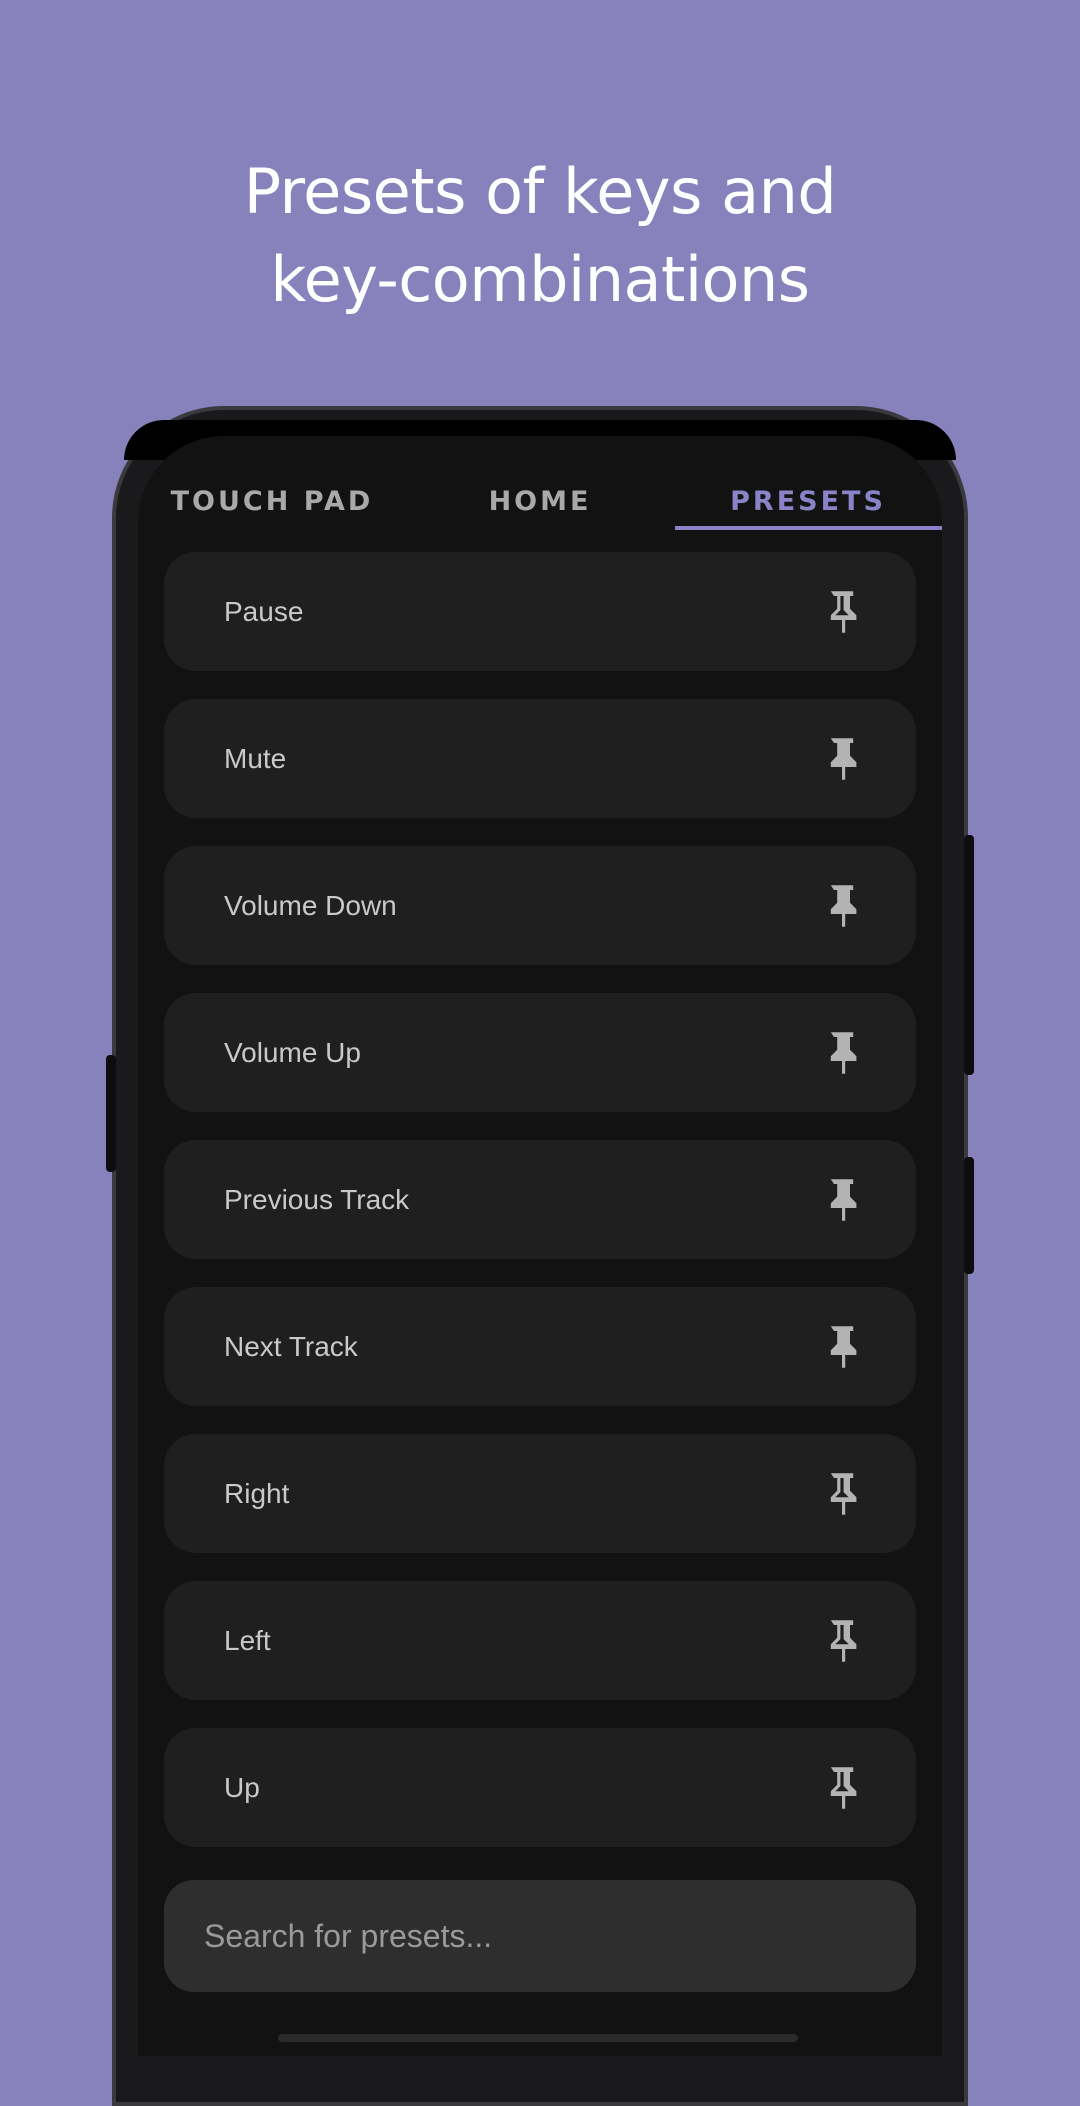 This screenshot has height=2106, width=1080. Describe the element at coordinates (111, 1113) in the screenshot. I see `phone-side-button-left` at that location.